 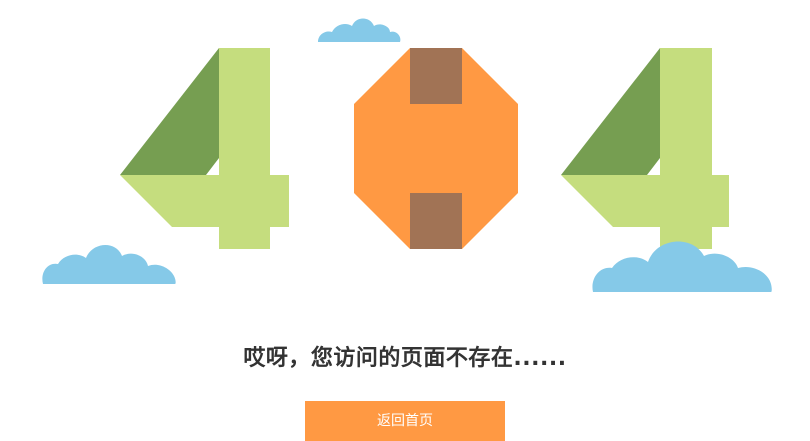 What do you see at coordinates (645, 148) in the screenshot?
I see `digit-four-right` at bounding box center [645, 148].